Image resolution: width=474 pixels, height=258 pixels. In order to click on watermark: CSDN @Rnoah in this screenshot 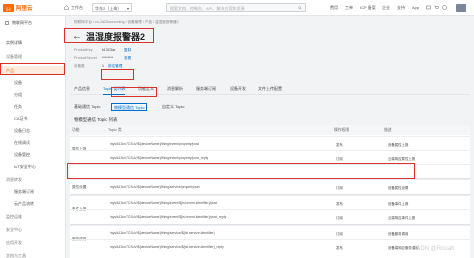, I will do `click(433, 249)`.